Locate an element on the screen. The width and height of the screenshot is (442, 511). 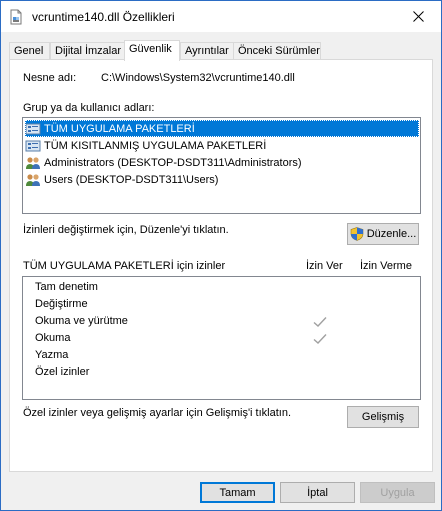
list-item: TÜM KISITLANMIŞ UYGULAMA PAKETLERİ is located at coordinates (222, 145).